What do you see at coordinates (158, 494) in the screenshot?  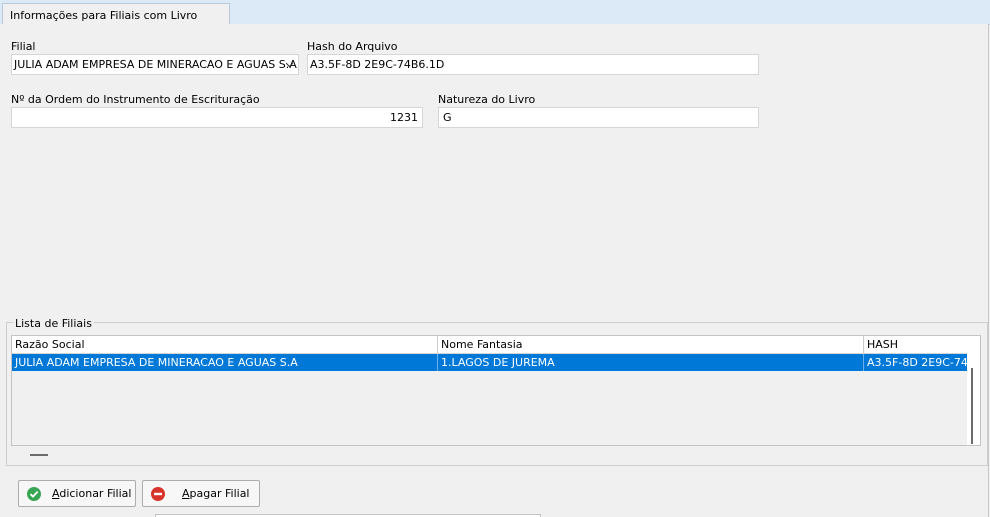 I see `minus-circle-icon` at bounding box center [158, 494].